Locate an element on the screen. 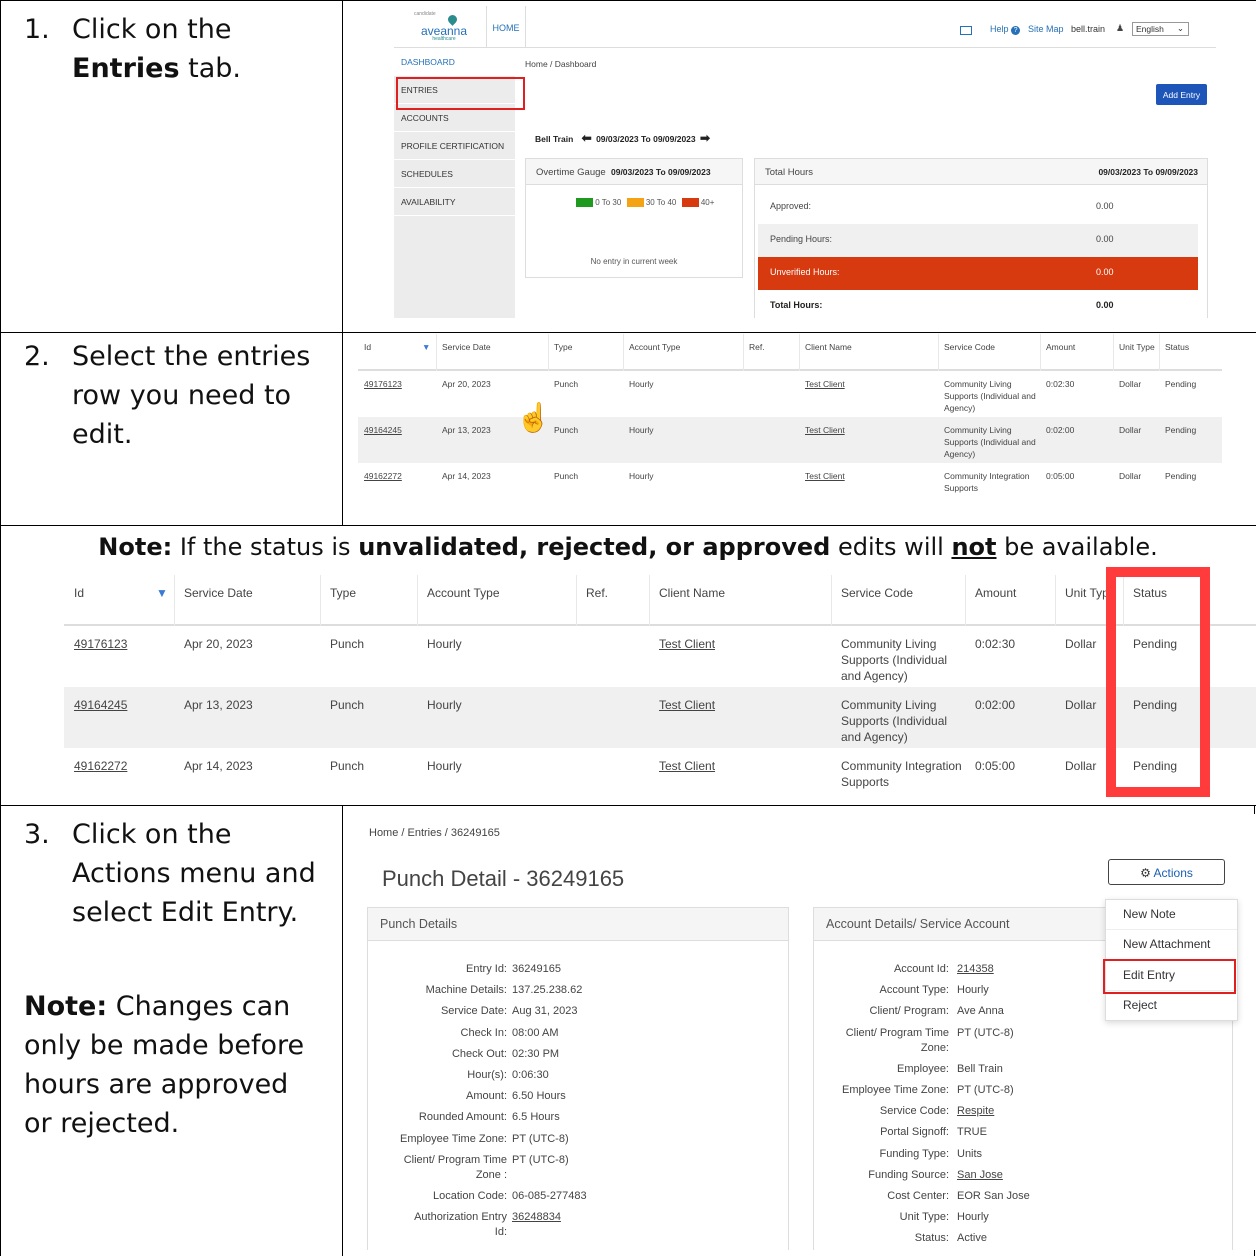 The image size is (1256, 1256). legend-swatch-orange is located at coordinates (635, 203).